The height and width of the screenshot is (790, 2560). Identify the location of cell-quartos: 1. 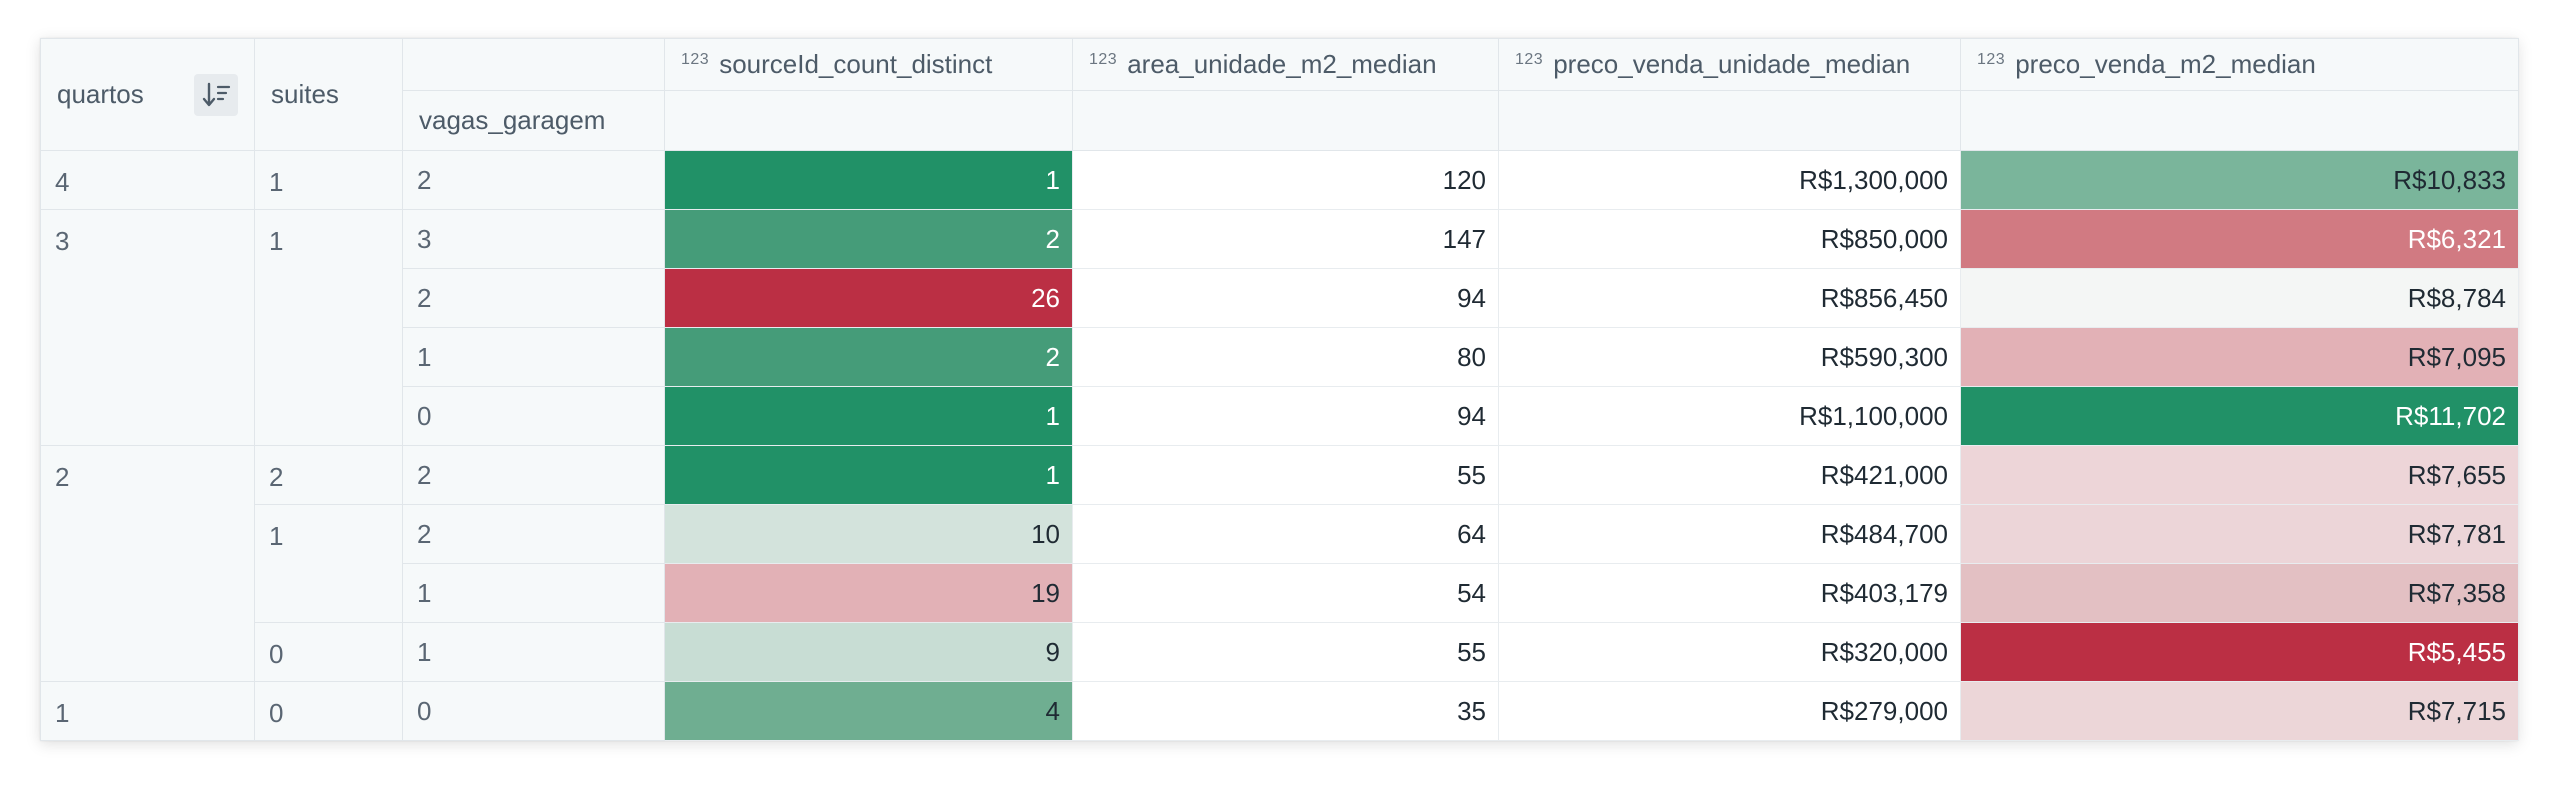
(147, 711).